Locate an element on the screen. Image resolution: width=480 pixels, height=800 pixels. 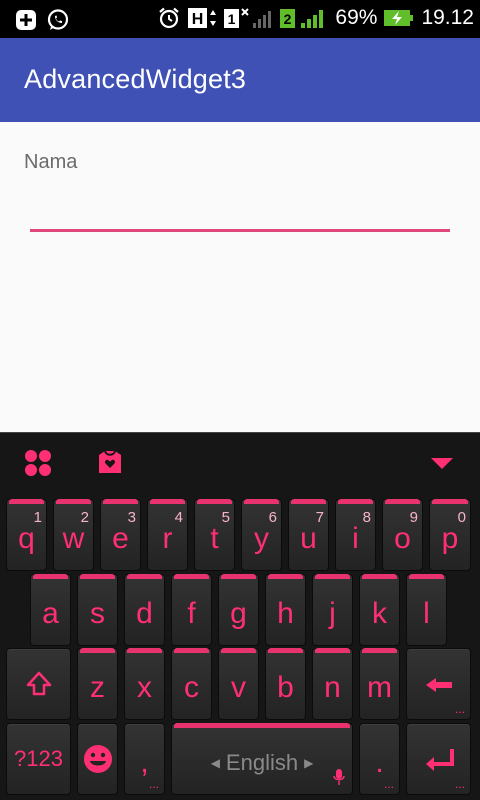
arrow-right-icon: ▶ is located at coordinates (309, 763).